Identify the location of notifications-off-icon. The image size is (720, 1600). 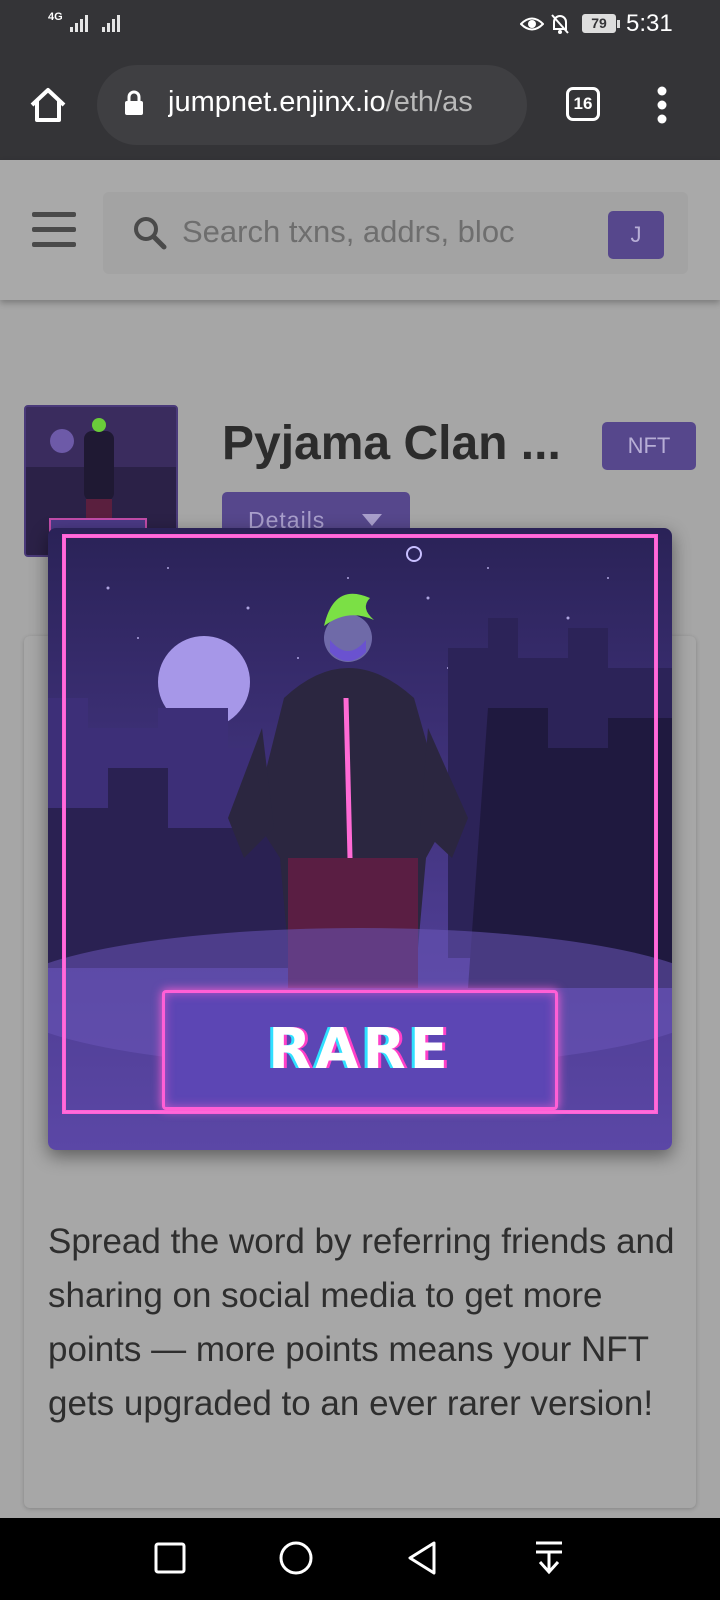
(560, 24).